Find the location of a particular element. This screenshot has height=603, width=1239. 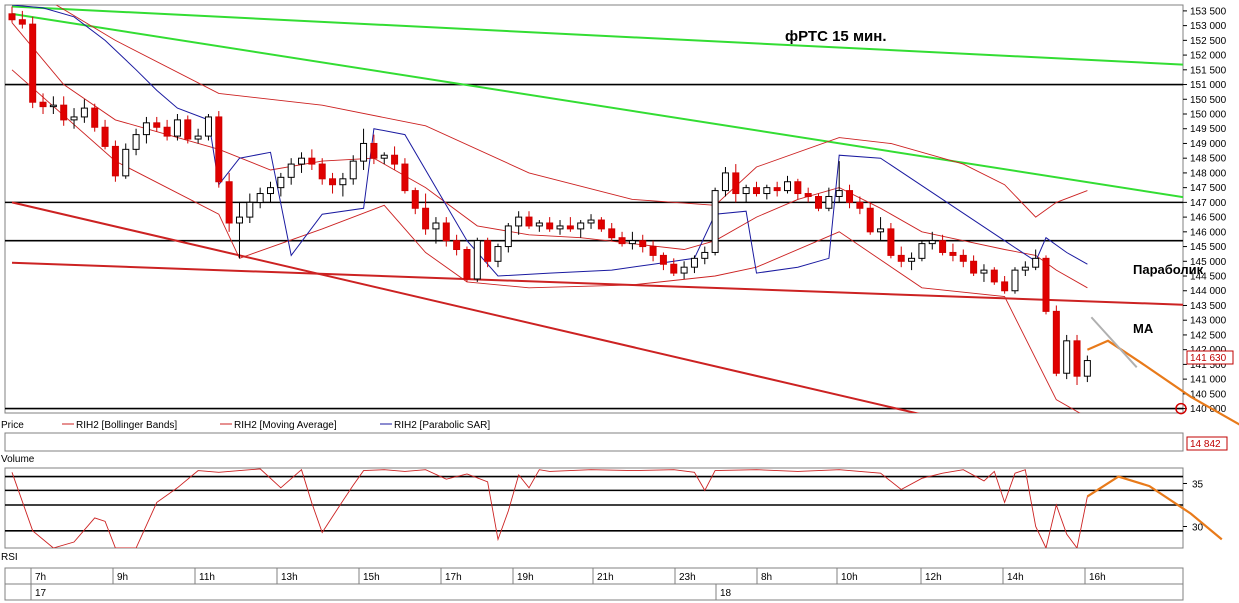

price-tick-label: 141 000 is located at coordinates (1208, 380).